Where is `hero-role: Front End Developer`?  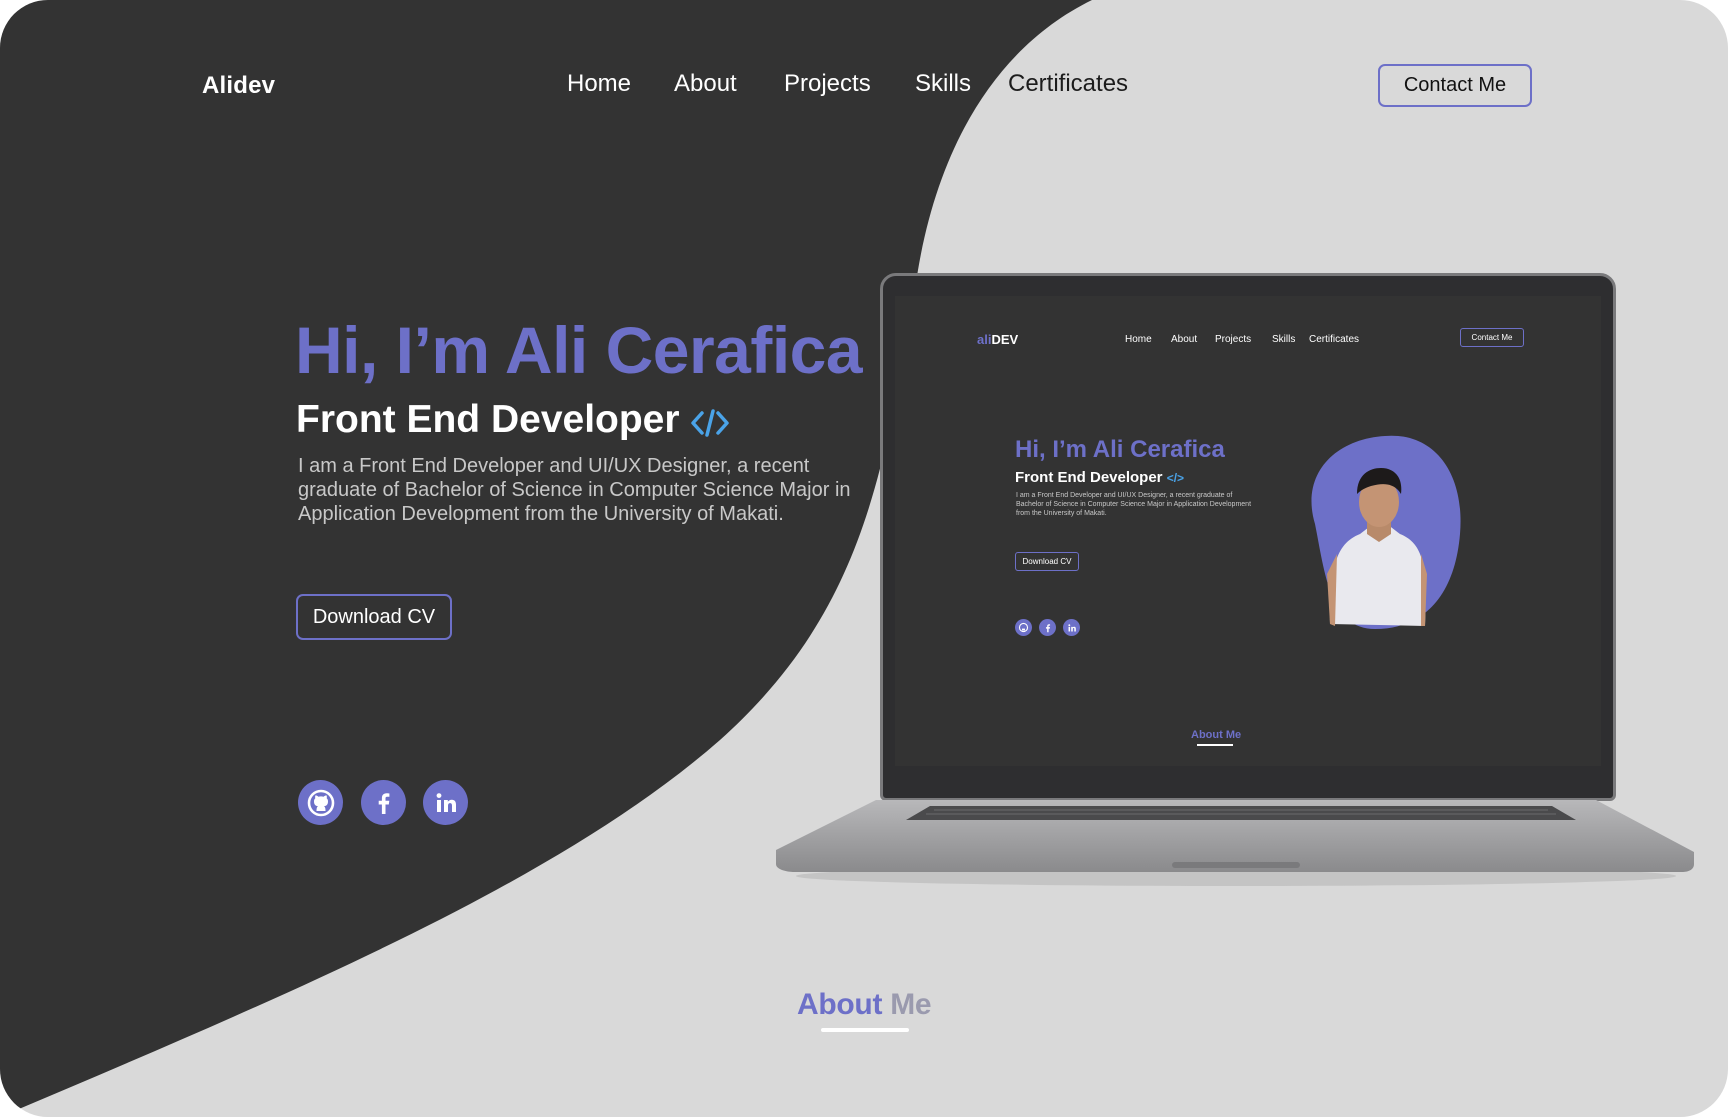 hero-role: Front End Developer is located at coordinates (488, 419).